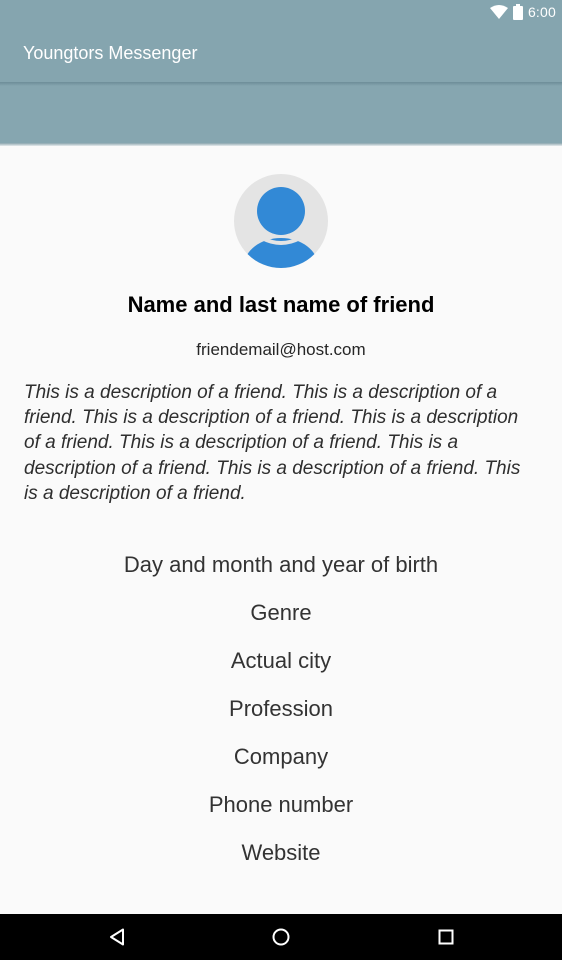 The image size is (562, 960). I want to click on city-text: Actual city, so click(281, 660).